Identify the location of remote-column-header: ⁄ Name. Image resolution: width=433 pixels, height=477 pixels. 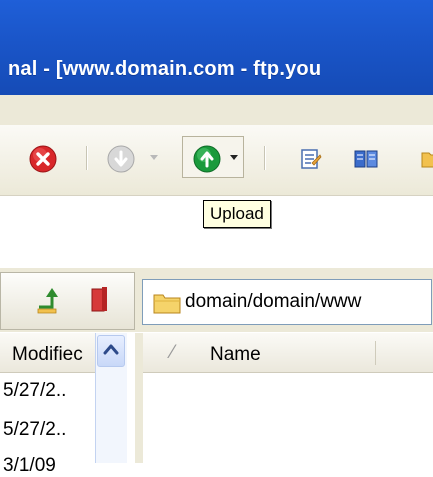
(288, 353).